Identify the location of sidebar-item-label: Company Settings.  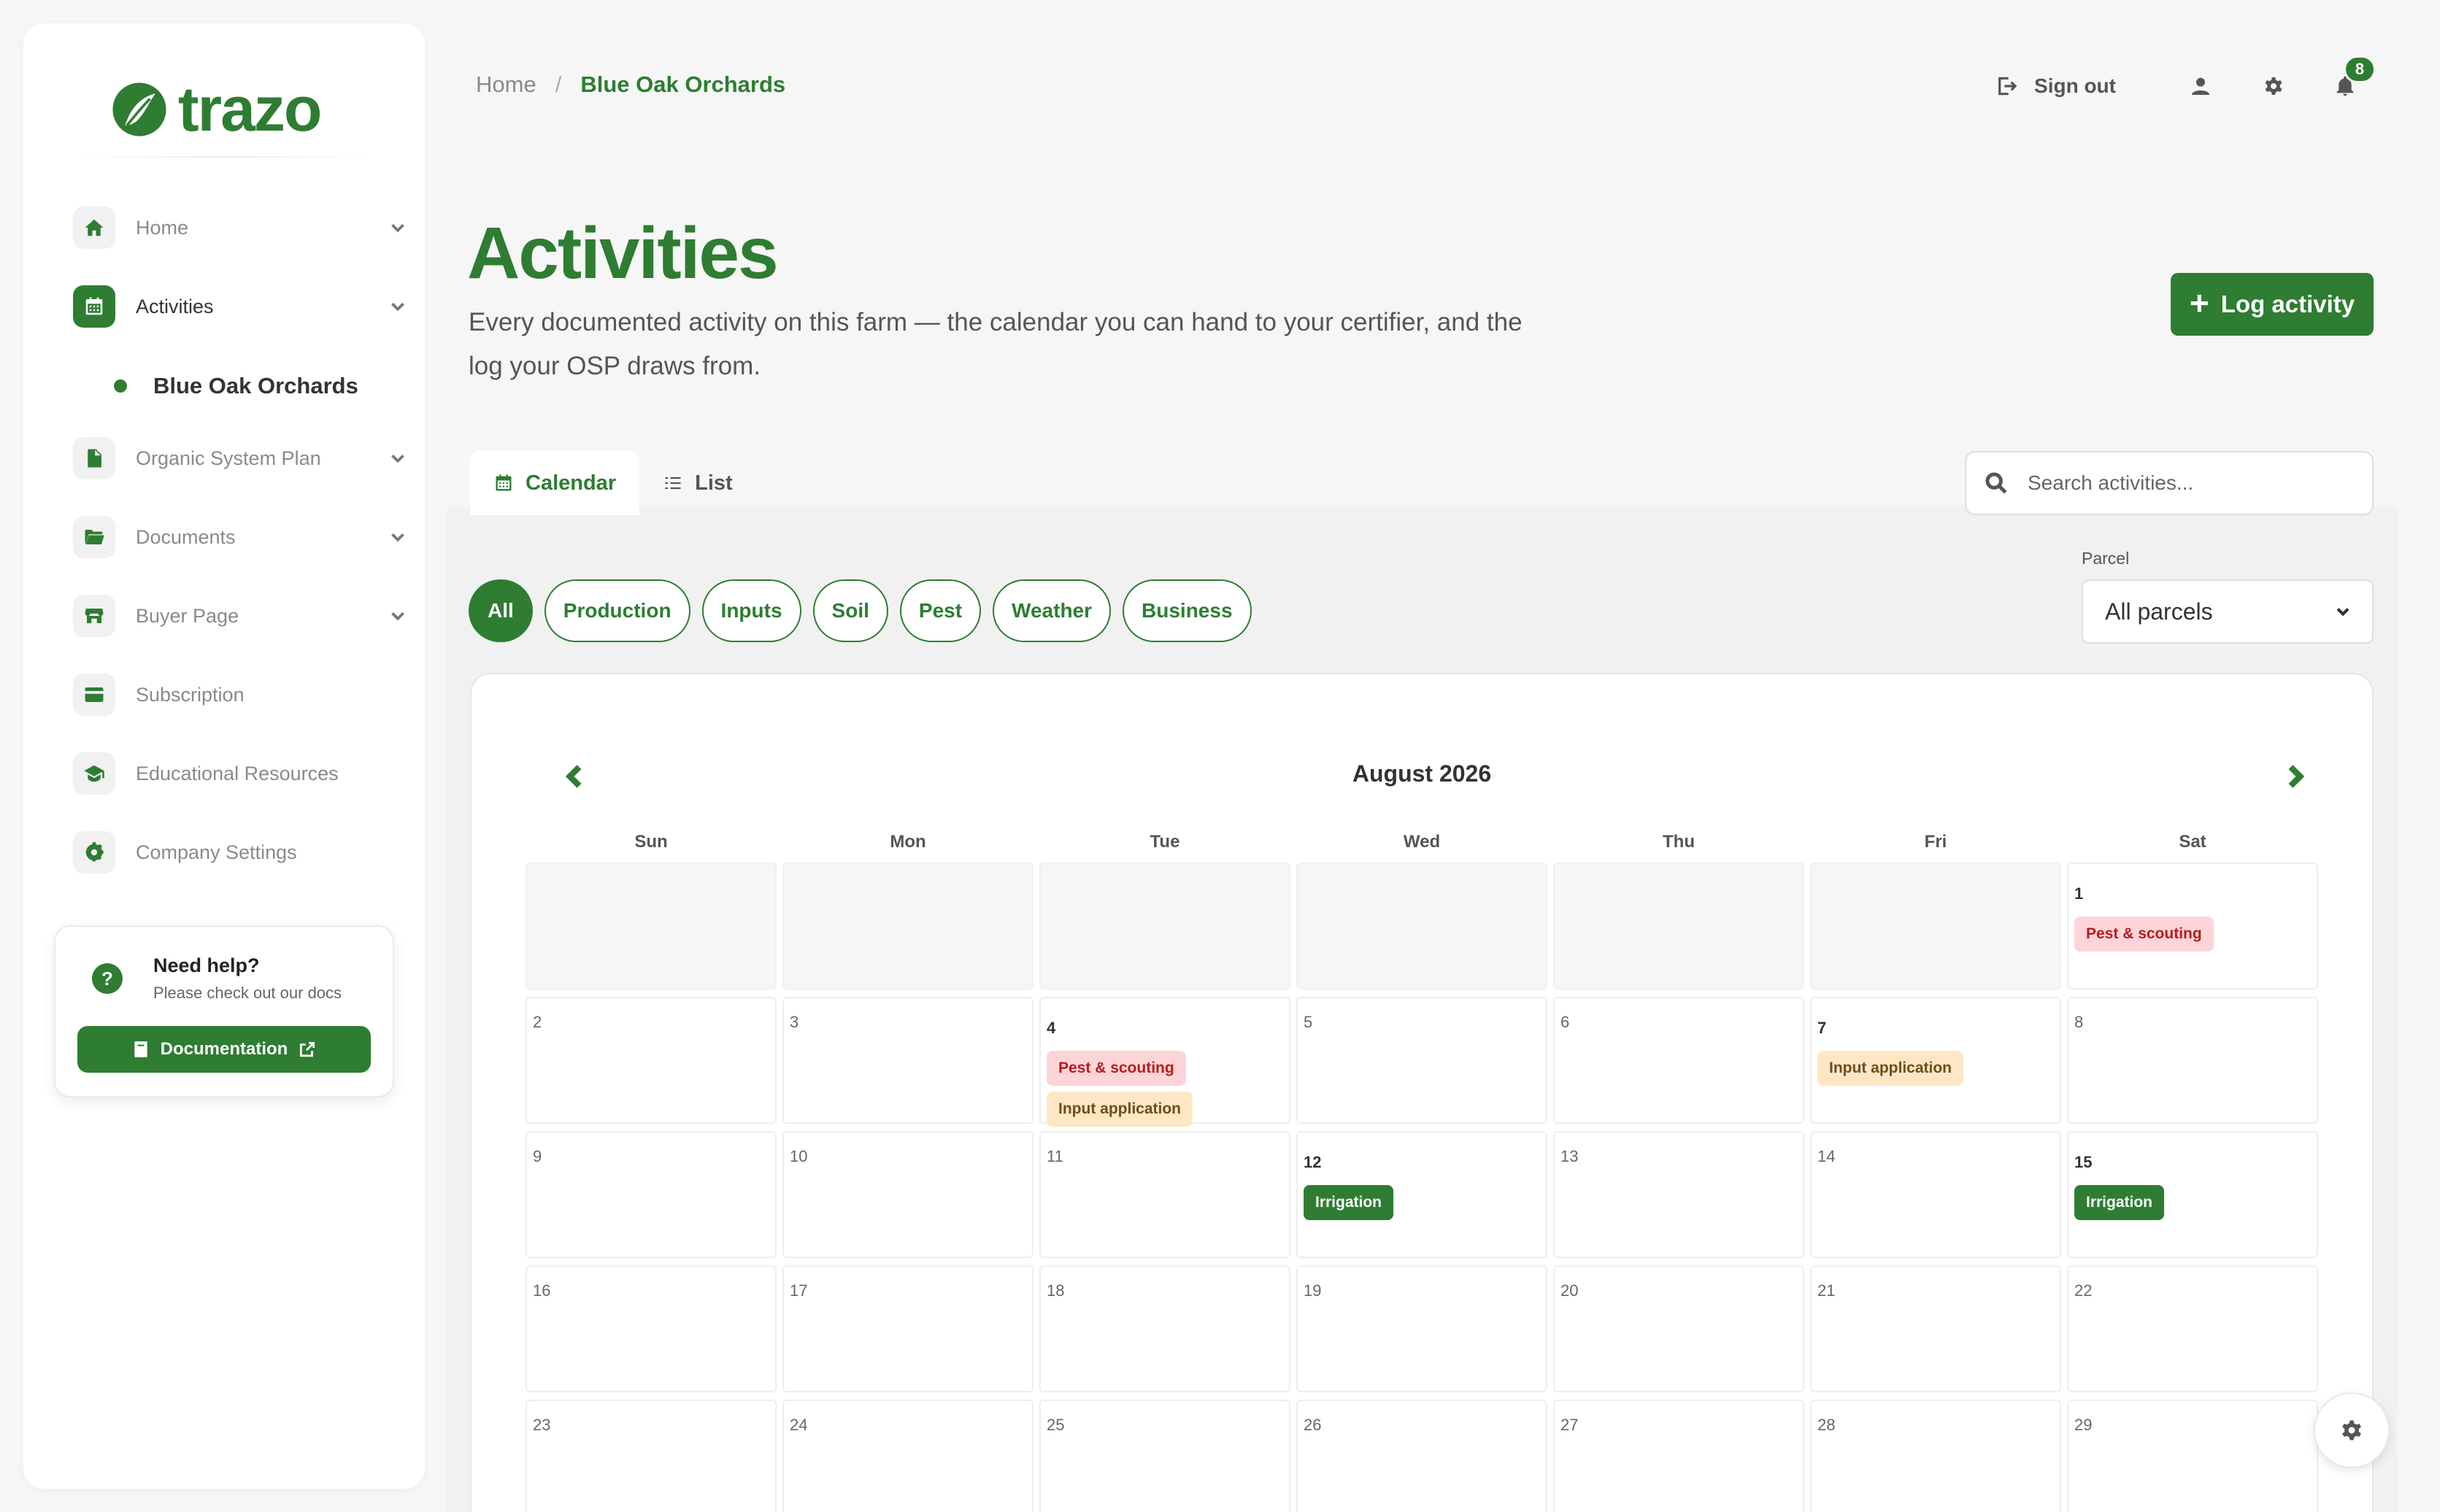
(217, 852).